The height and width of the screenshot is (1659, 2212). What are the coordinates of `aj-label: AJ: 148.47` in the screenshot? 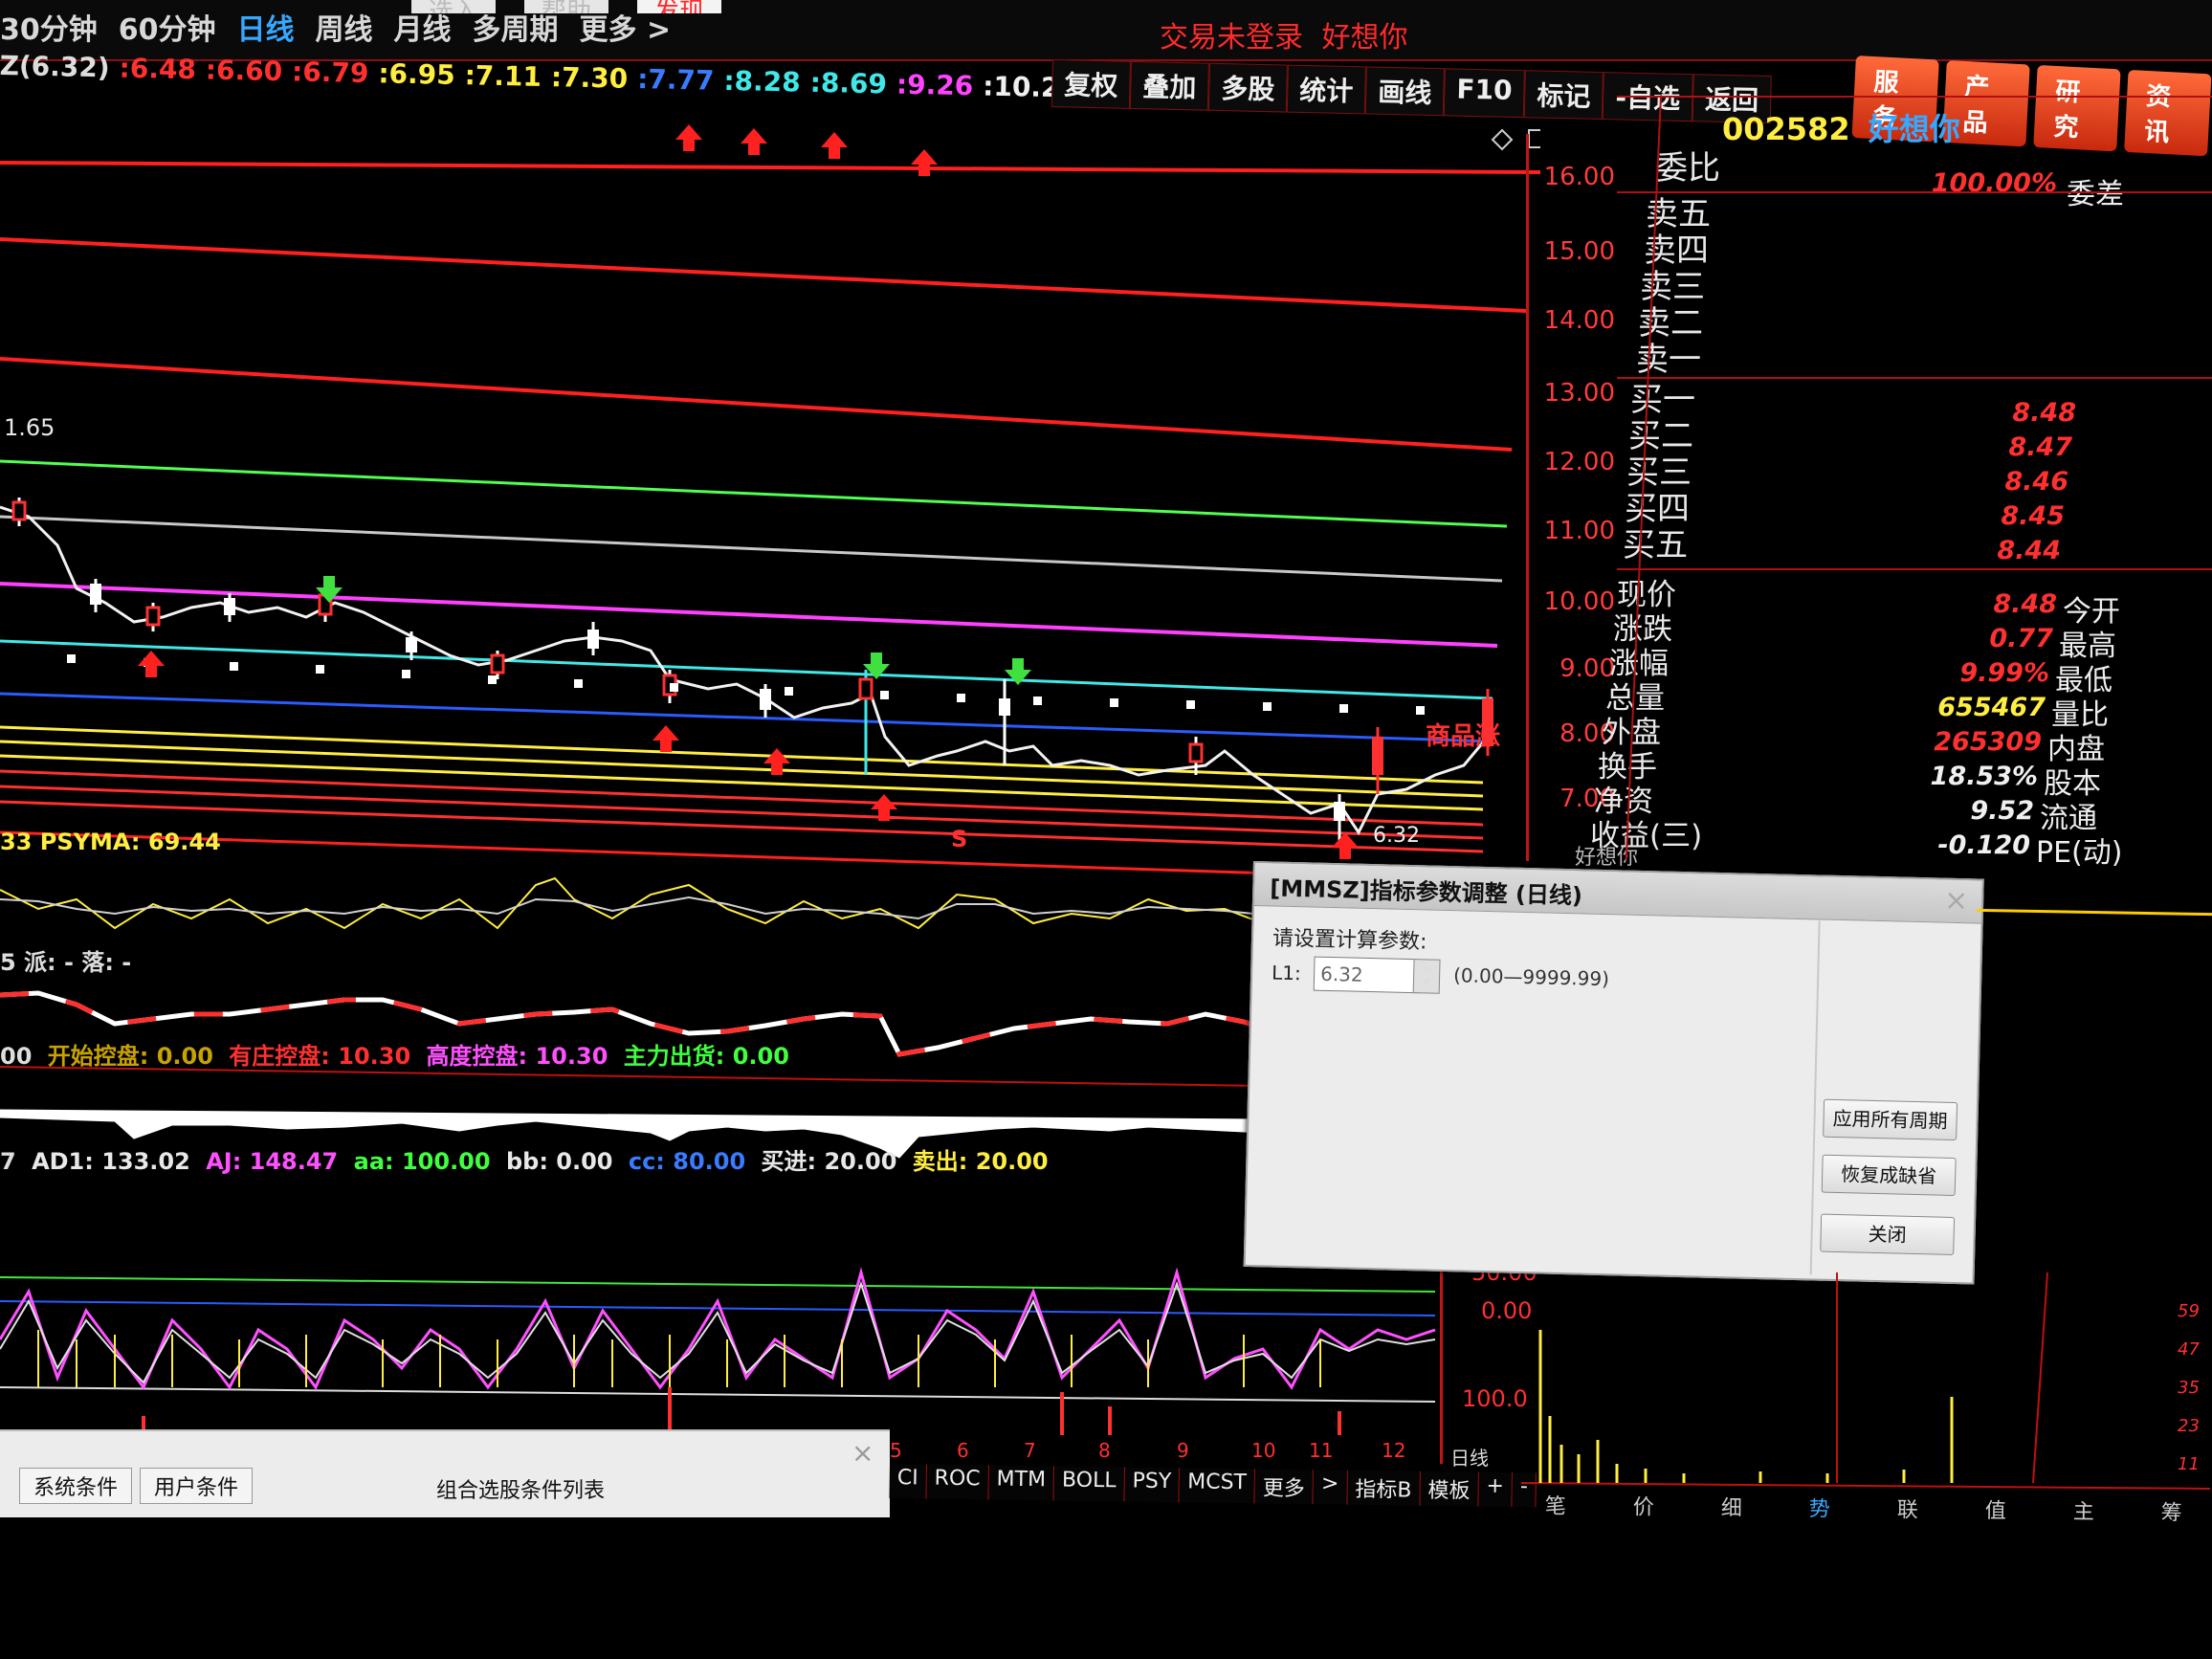 It's located at (272, 1161).